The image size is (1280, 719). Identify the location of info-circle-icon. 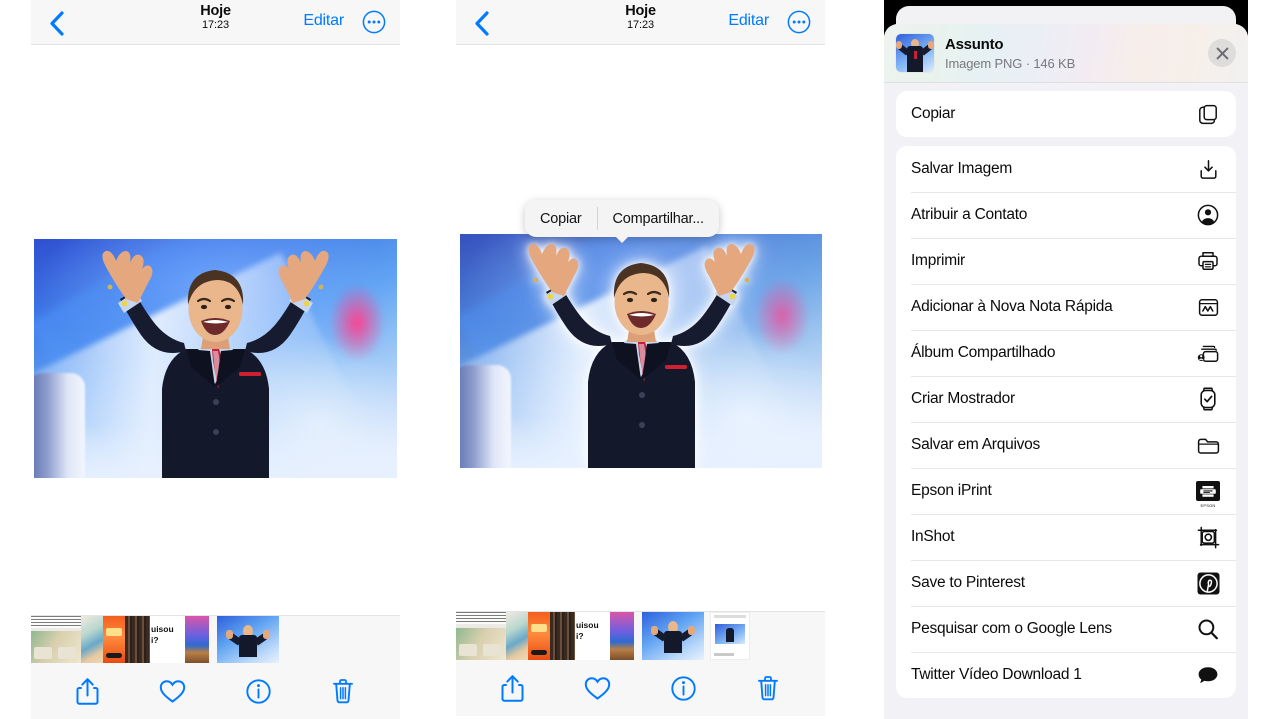
(258, 691).